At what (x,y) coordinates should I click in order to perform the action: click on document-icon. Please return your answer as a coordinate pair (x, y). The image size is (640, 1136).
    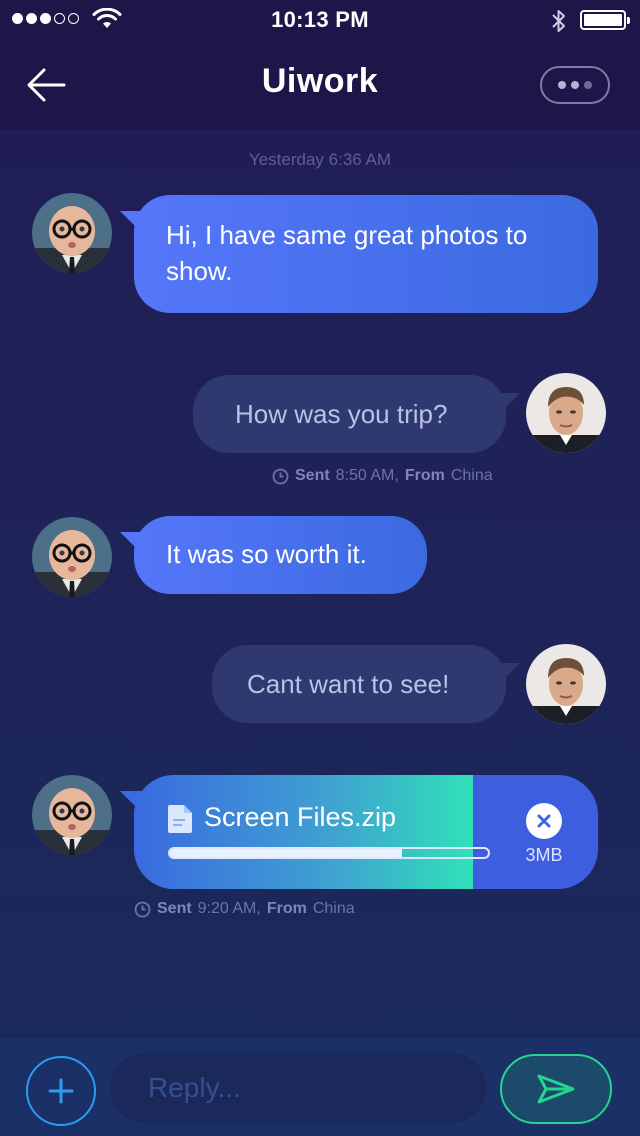
    Looking at the image, I should click on (180, 819).